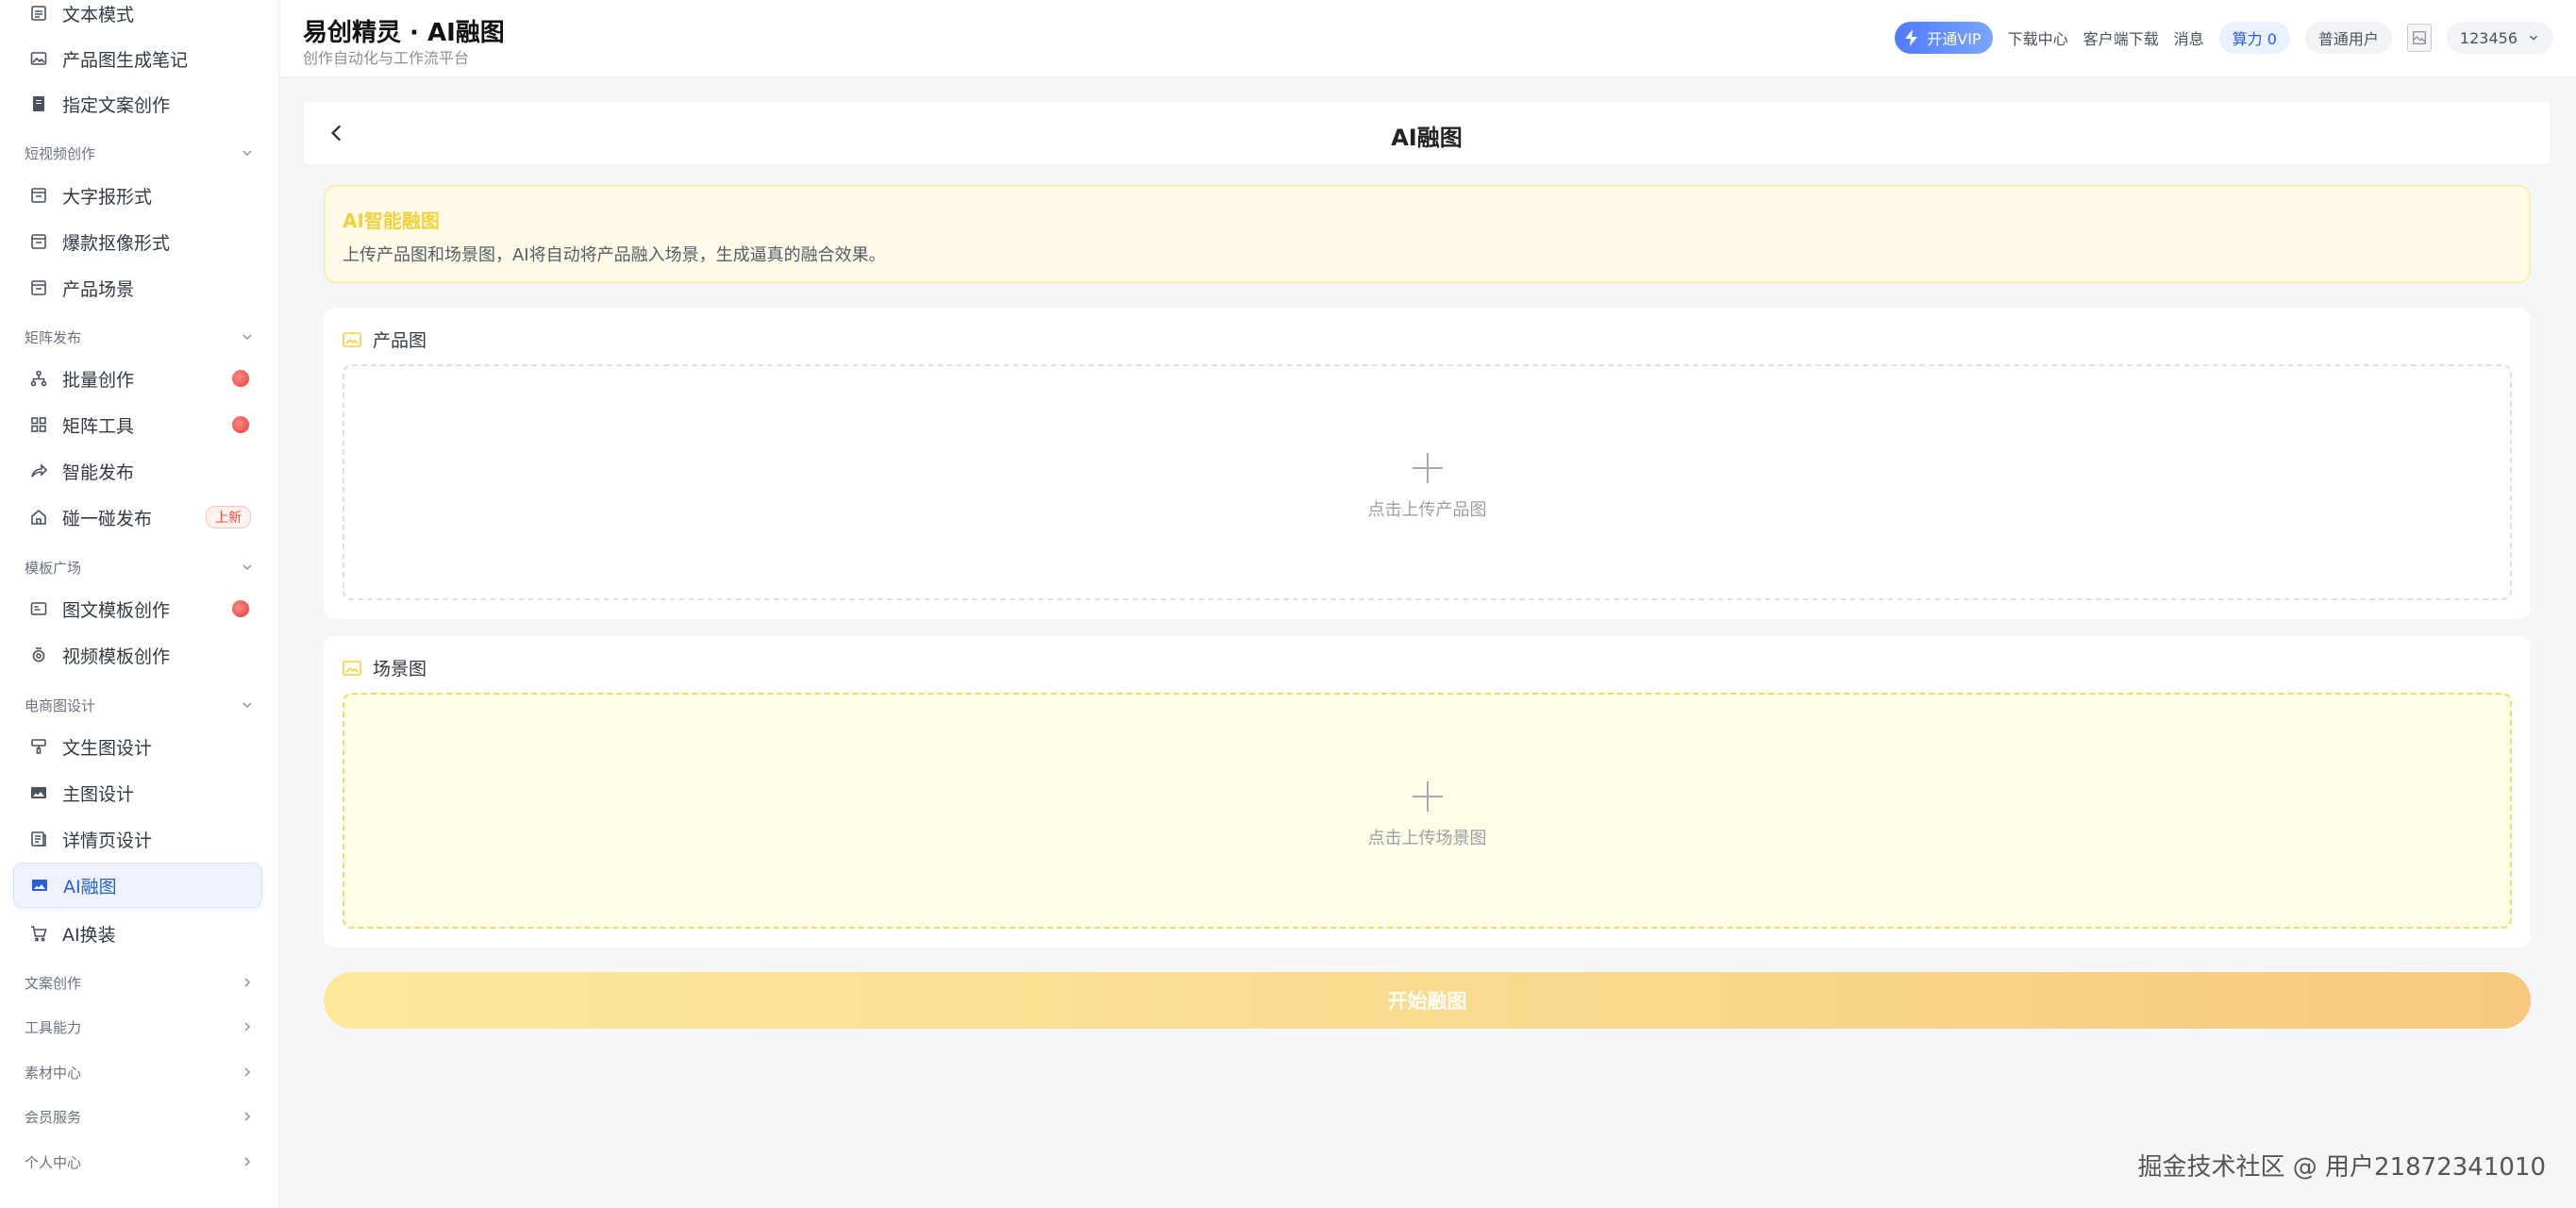  What do you see at coordinates (137, 933) in the screenshot?
I see `sidebar-item-ai-outfit: AI换装` at bounding box center [137, 933].